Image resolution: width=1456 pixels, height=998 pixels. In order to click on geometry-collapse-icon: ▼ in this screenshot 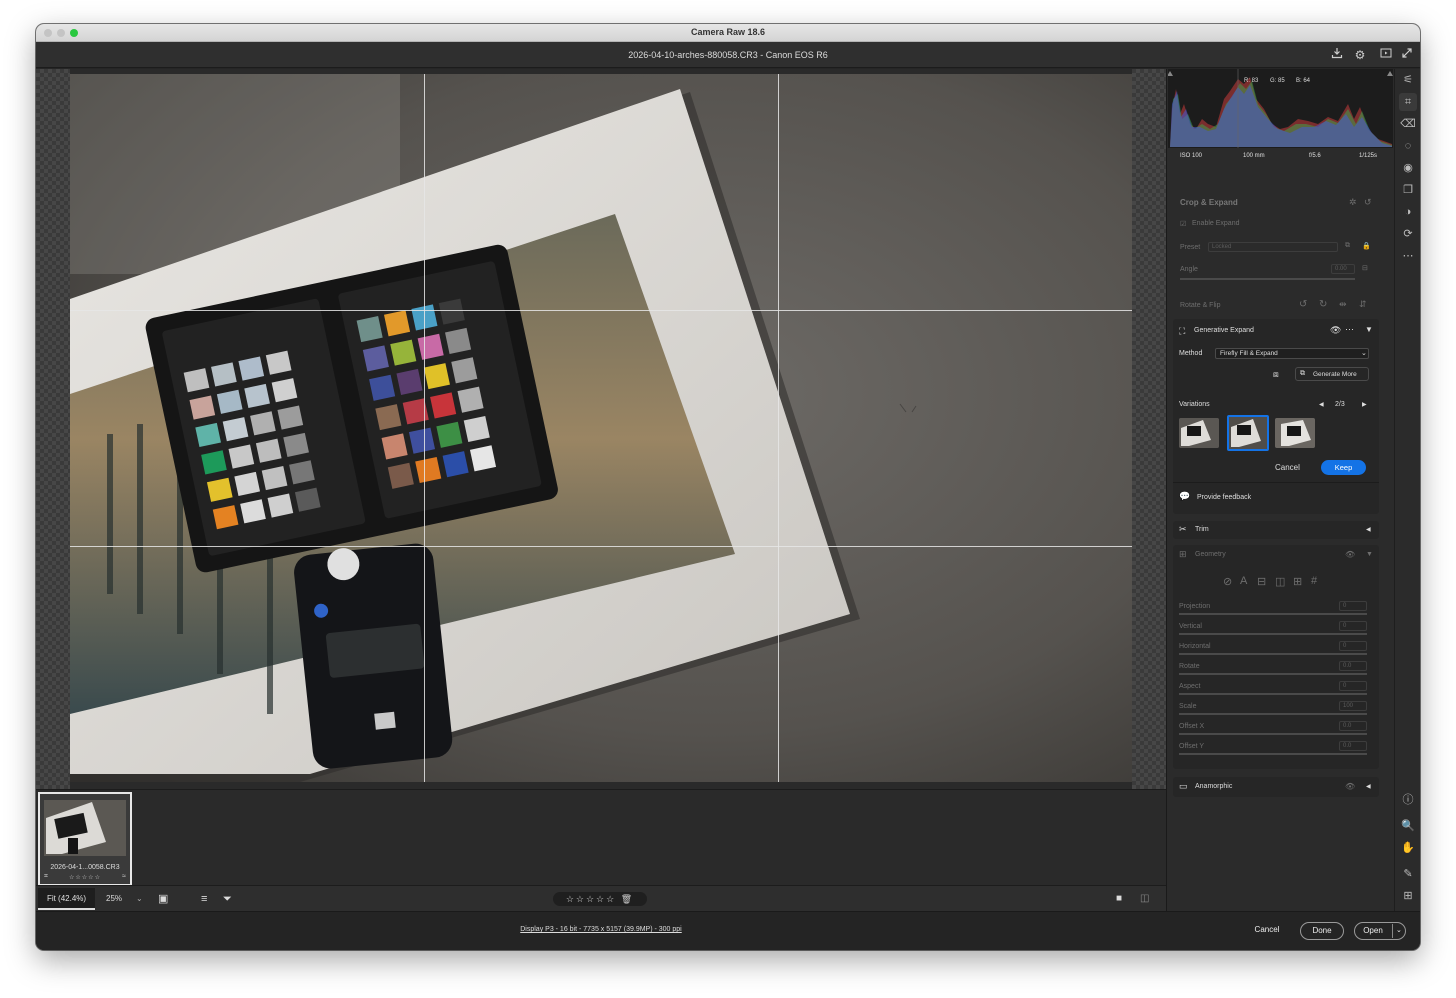, I will do `click(1369, 554)`.